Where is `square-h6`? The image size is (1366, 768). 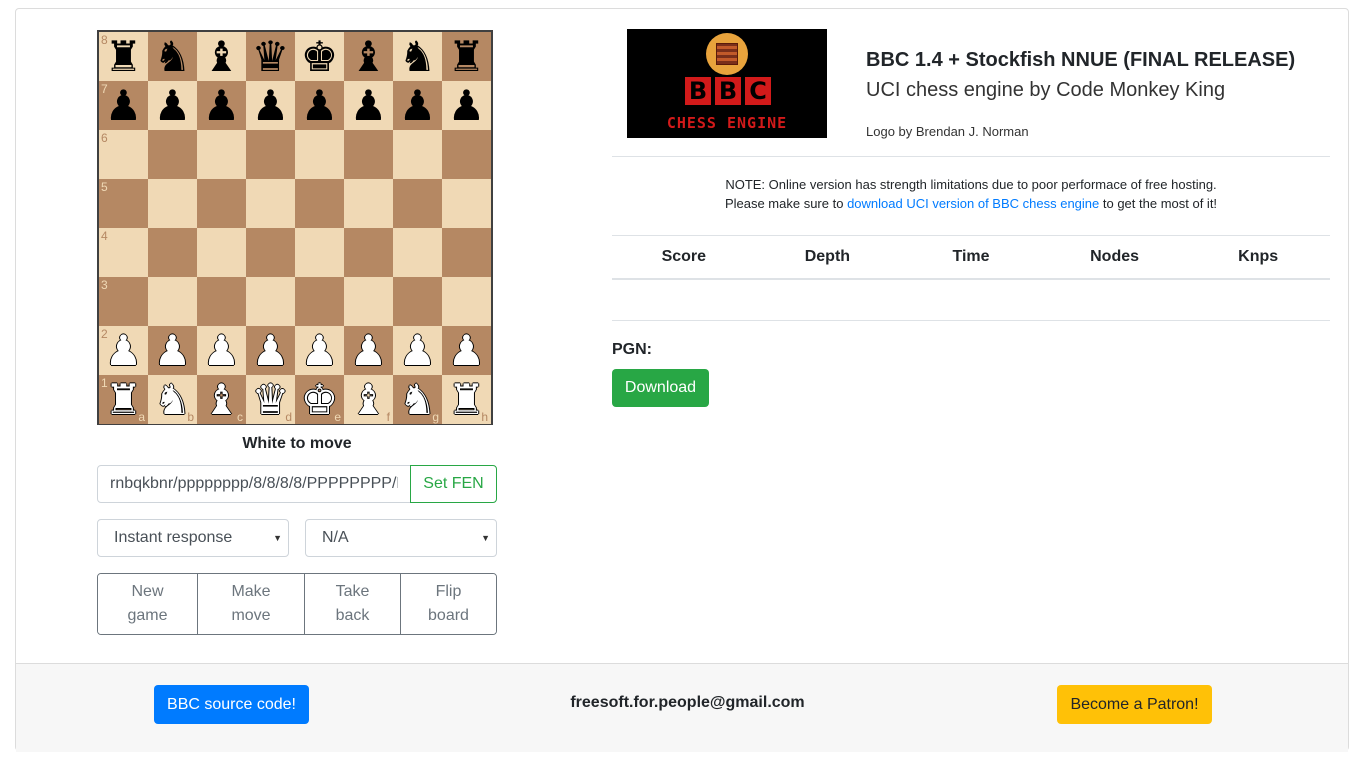 square-h6 is located at coordinates (466, 154).